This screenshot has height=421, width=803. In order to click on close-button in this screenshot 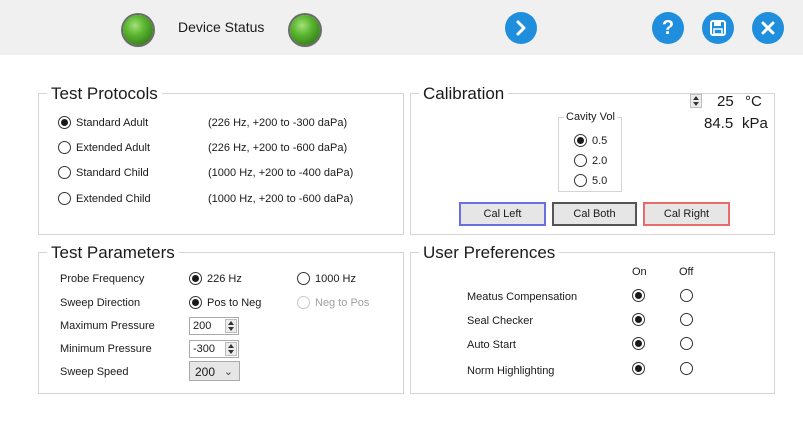, I will do `click(768, 28)`.